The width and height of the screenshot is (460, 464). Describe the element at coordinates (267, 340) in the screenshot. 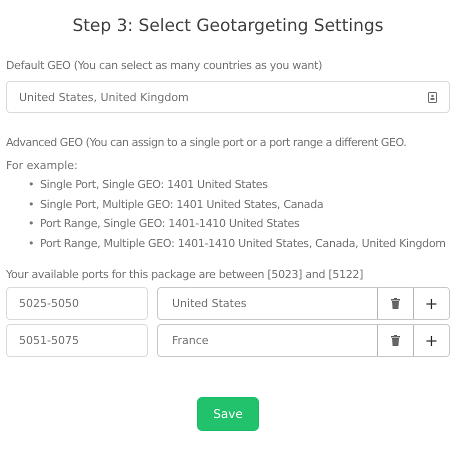

I see `geo-field: France` at that location.